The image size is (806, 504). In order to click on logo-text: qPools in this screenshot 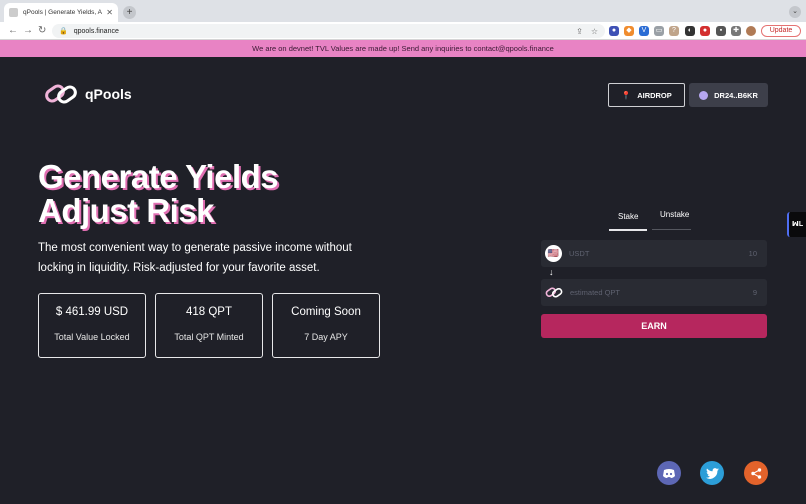, I will do `click(108, 94)`.